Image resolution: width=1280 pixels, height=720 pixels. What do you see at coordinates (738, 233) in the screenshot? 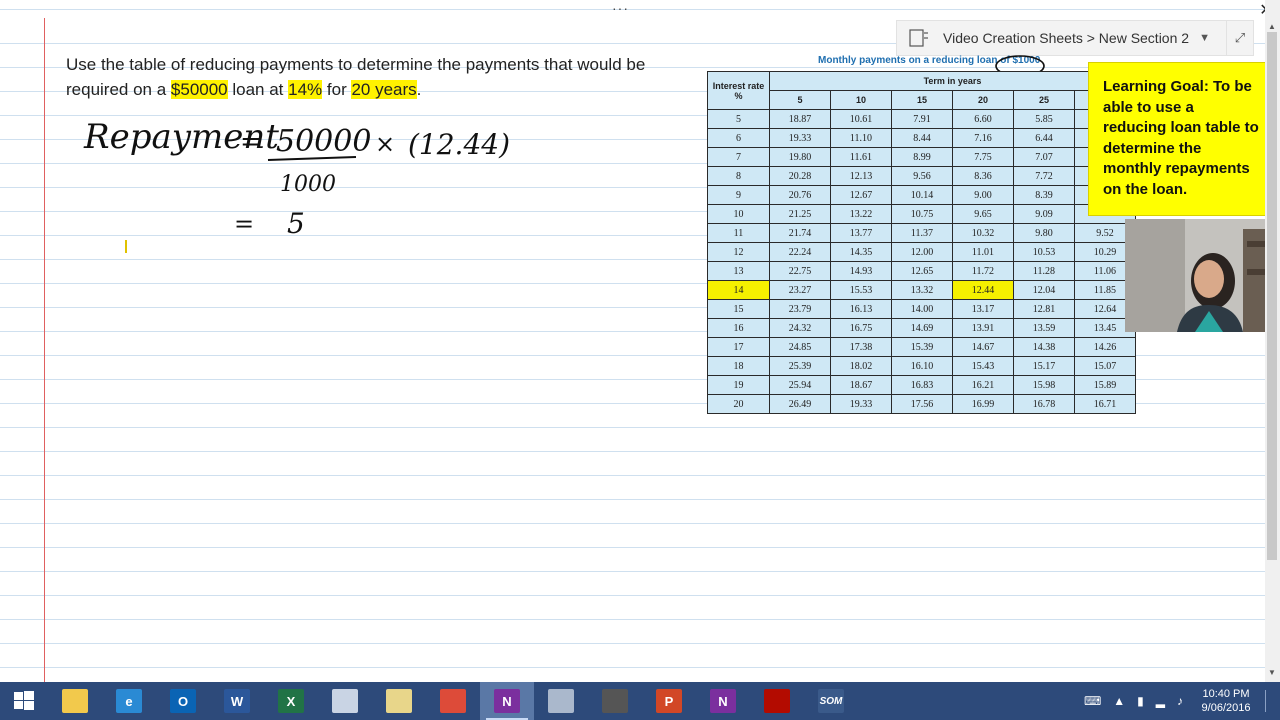
I see `rate-cell: 11` at bounding box center [738, 233].